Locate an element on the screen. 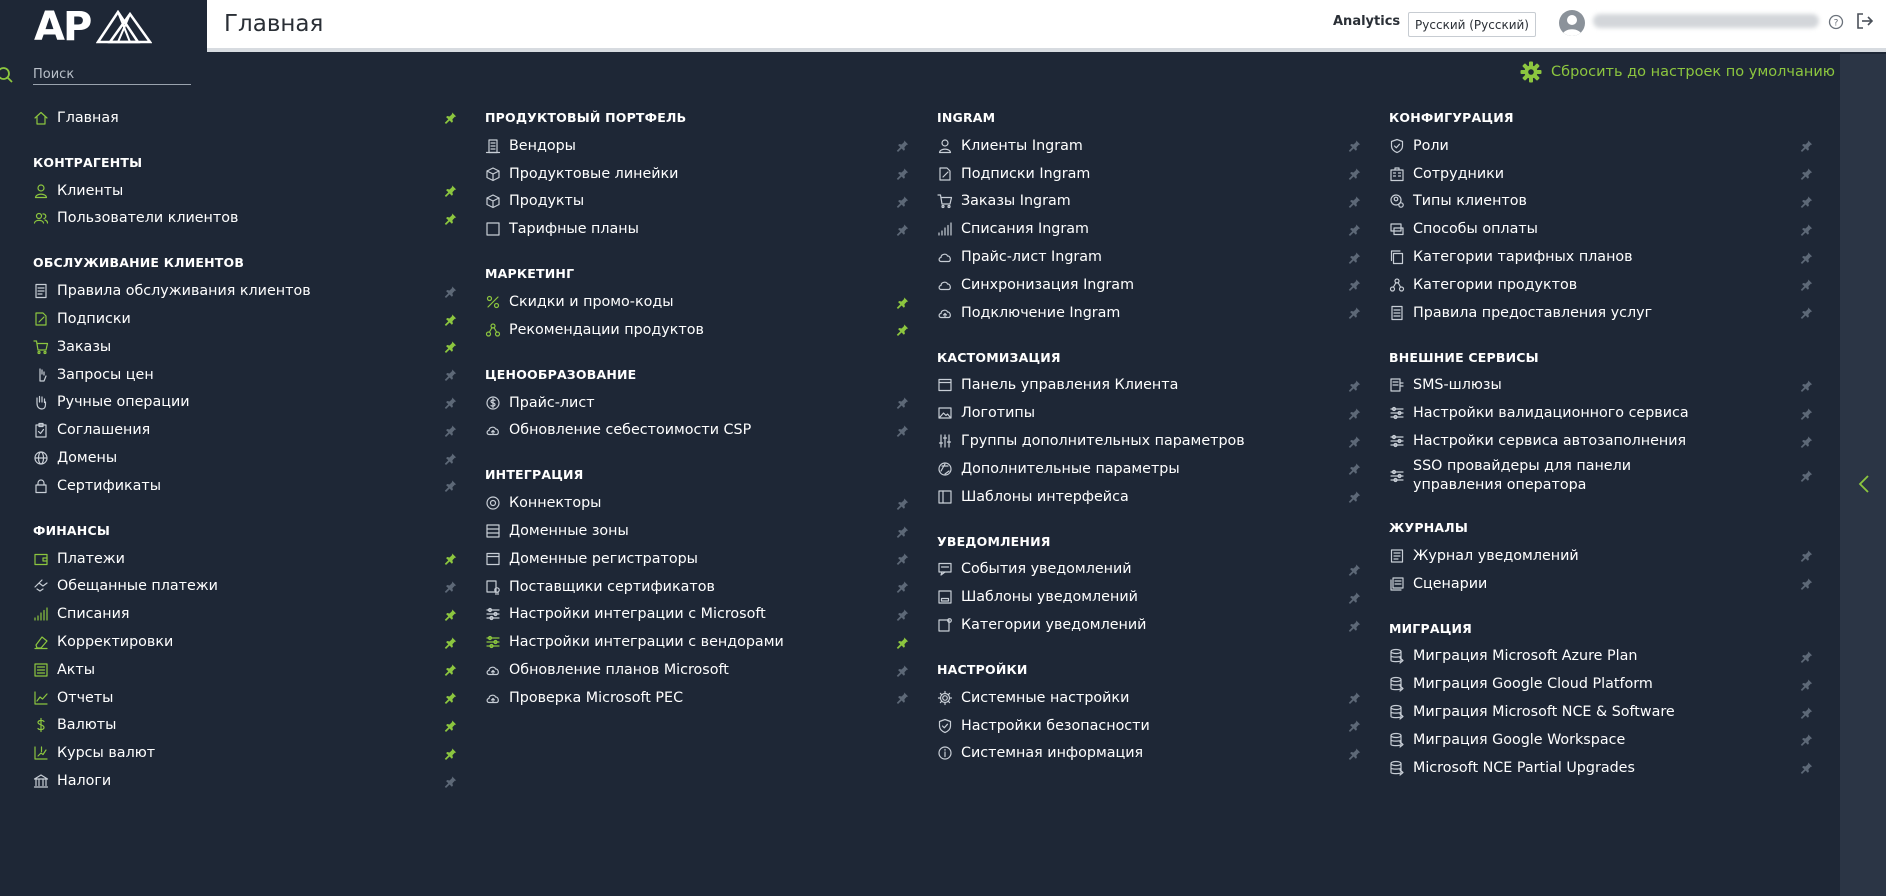  menu-item: Отчеты is located at coordinates (244, 698).